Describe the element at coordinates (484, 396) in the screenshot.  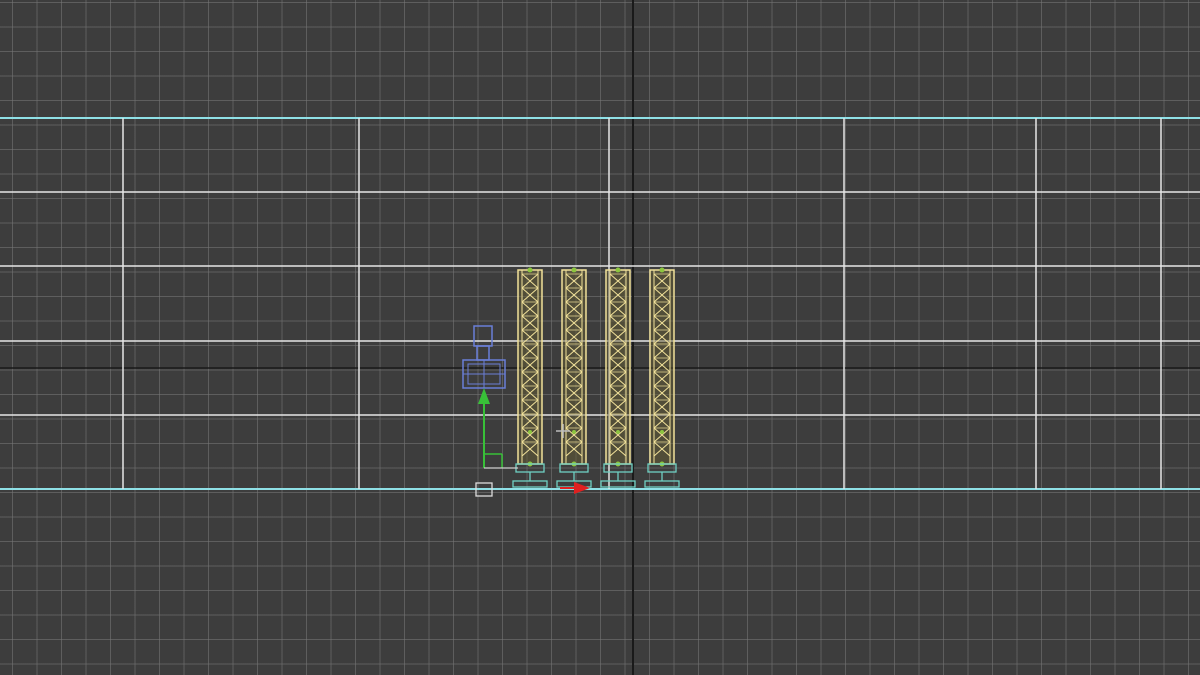
I see `gizmo-y-arrow` at that location.